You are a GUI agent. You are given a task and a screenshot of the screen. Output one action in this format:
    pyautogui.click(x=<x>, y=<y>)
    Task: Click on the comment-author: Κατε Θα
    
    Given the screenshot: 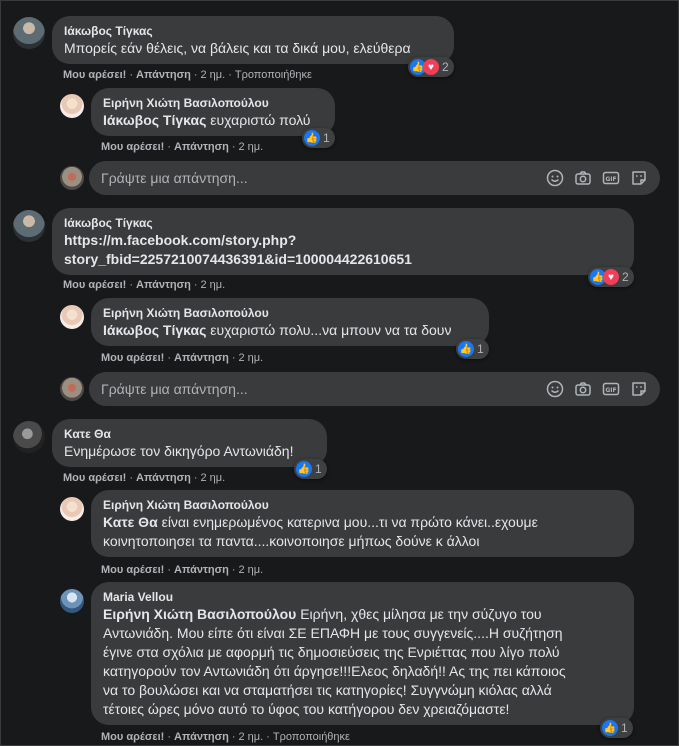 What is the action you would take?
    pyautogui.click(x=189, y=434)
    